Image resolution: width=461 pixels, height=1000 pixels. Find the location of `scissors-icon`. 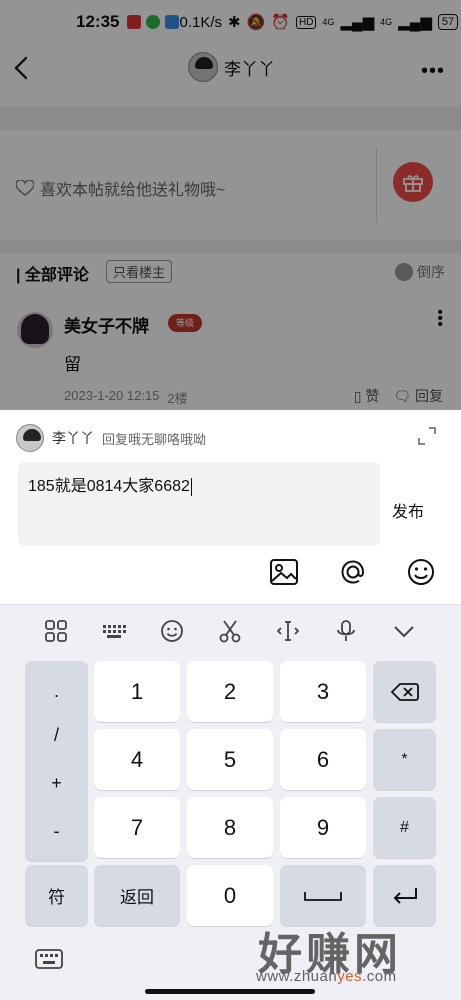

scissors-icon is located at coordinates (230, 631).